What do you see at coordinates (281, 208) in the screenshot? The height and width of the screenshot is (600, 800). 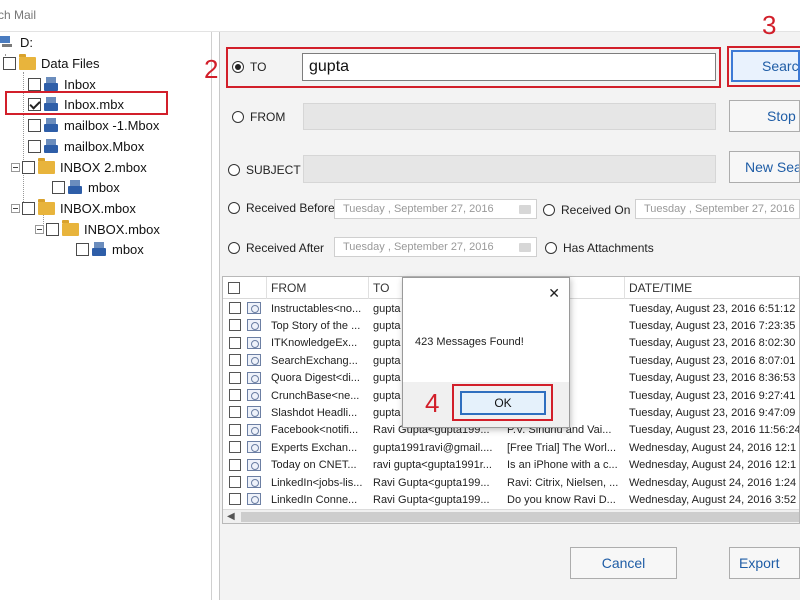 I see `radio-received-before: Received Before` at bounding box center [281, 208].